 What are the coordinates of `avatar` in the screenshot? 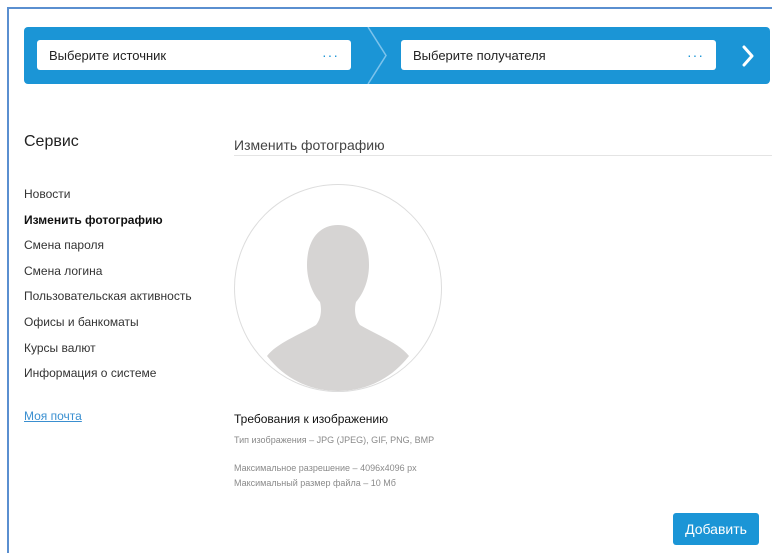 It's located at (338, 288).